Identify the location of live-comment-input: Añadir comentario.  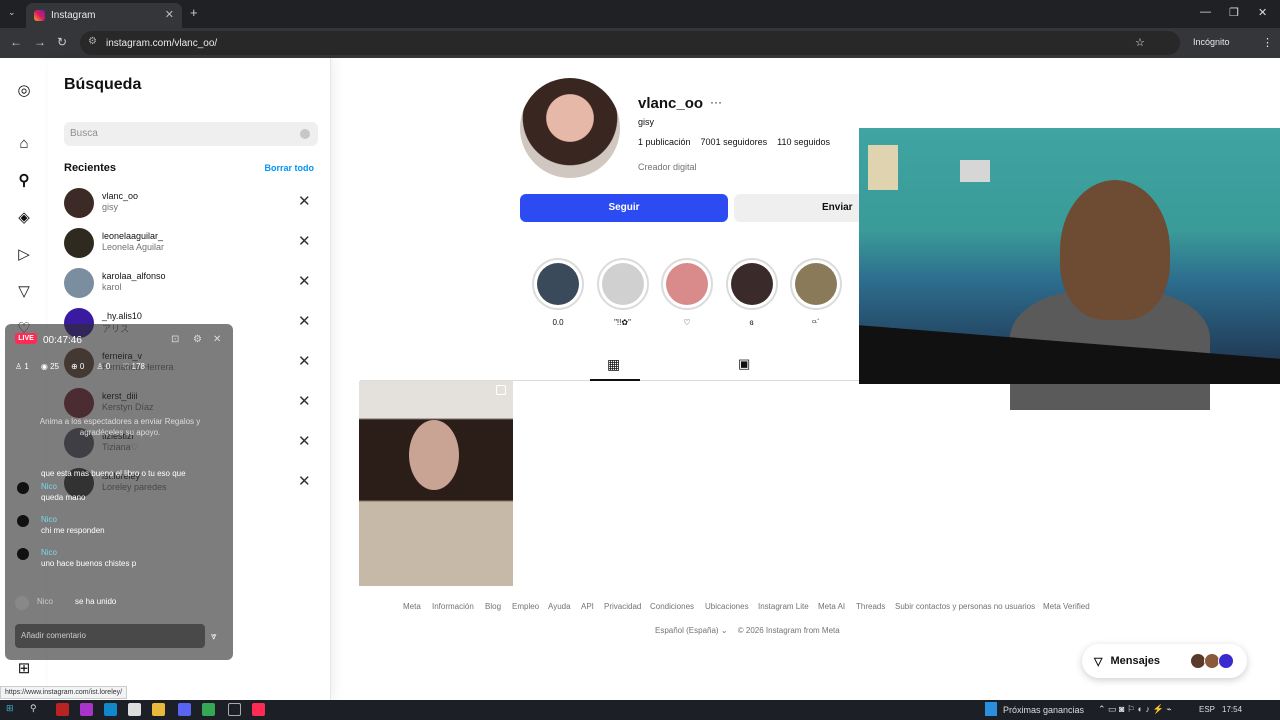
(110, 636).